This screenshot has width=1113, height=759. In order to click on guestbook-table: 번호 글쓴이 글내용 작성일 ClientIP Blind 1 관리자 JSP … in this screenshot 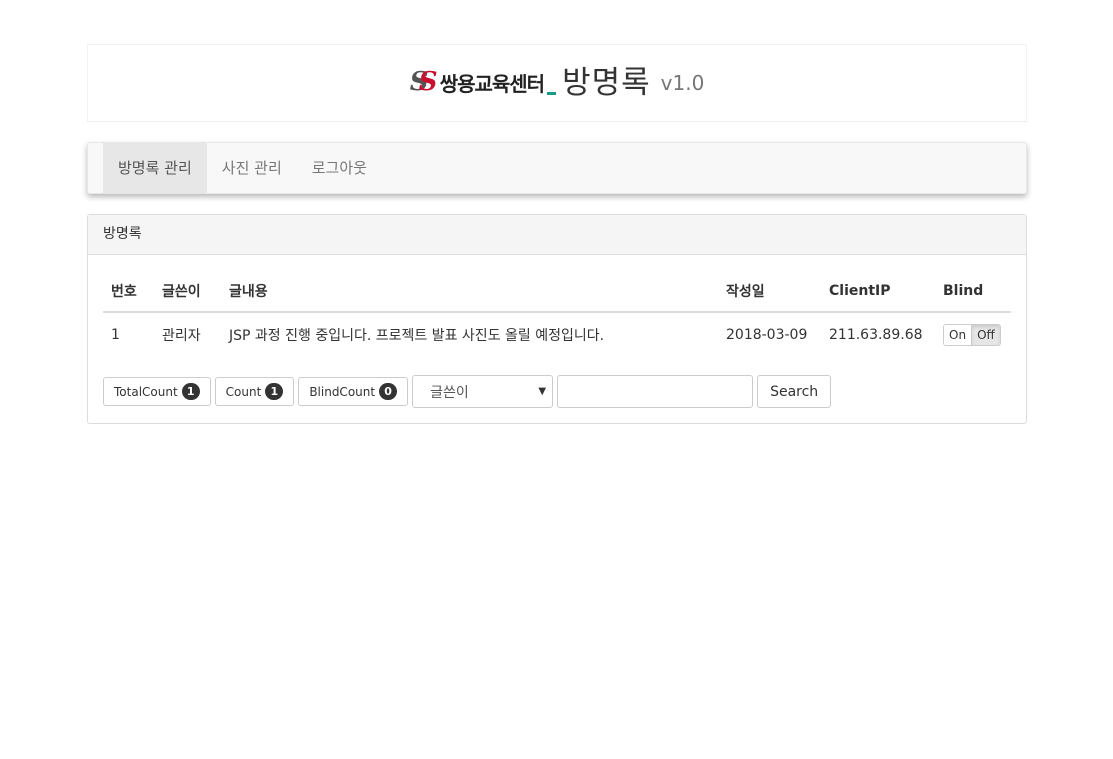, I will do `click(557, 316)`.